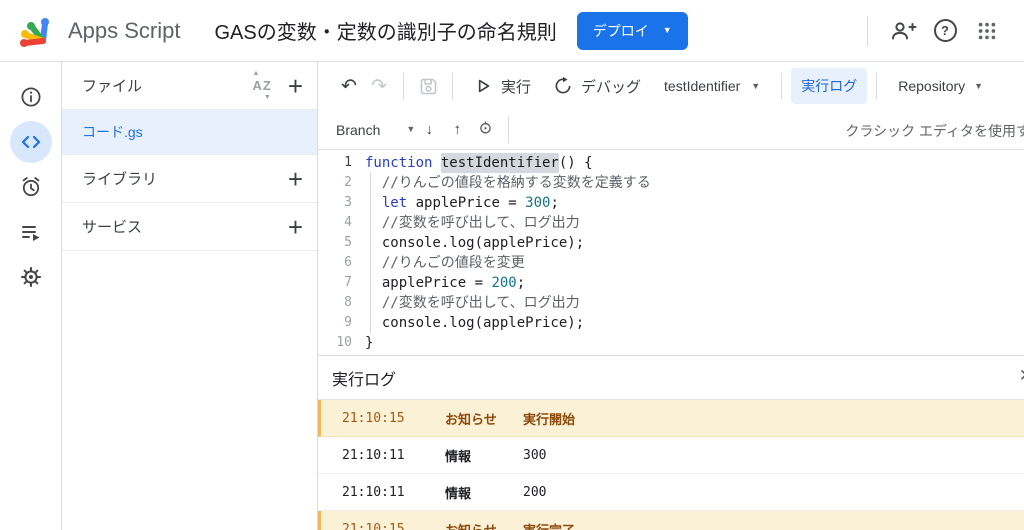 The height and width of the screenshot is (530, 1024). I want to click on close-log-button: ✕, so click(1021, 376).